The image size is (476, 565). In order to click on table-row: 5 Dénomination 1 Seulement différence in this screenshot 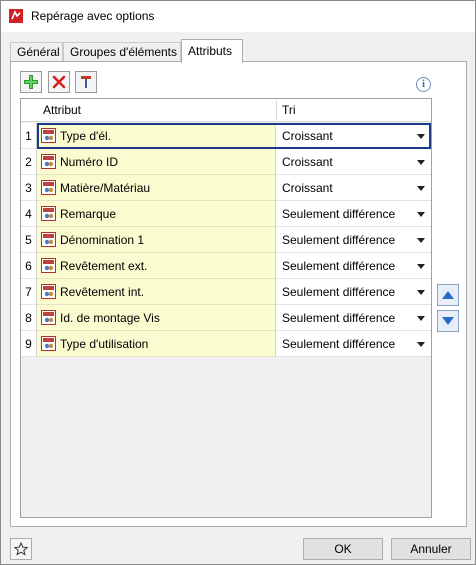, I will do `click(226, 240)`.